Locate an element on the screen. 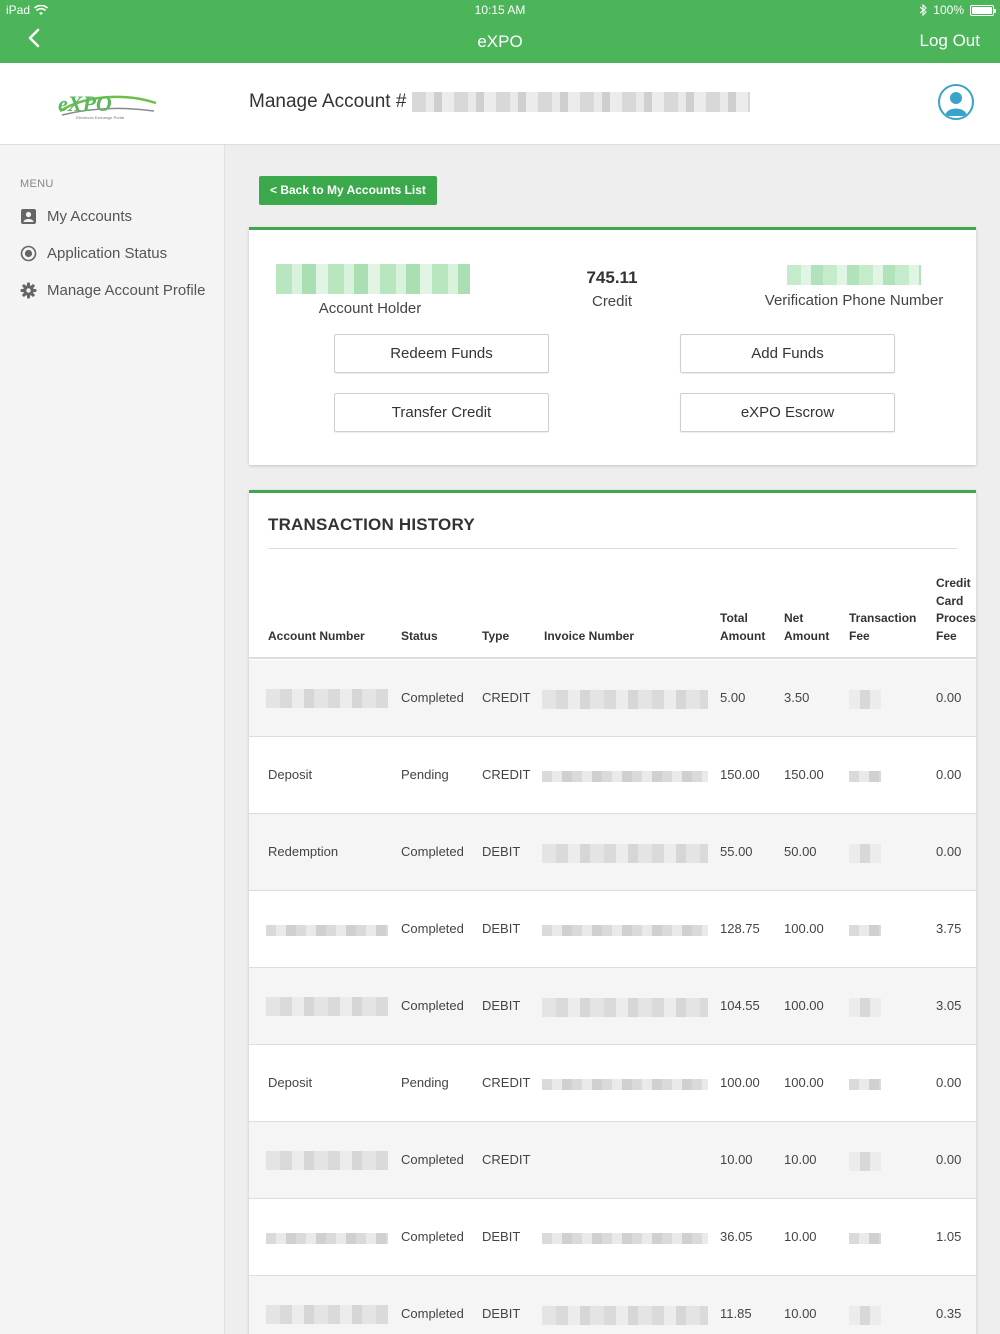  table-row: Completed CREDIT 10.00 10.00 0.00 is located at coordinates (612, 1160).